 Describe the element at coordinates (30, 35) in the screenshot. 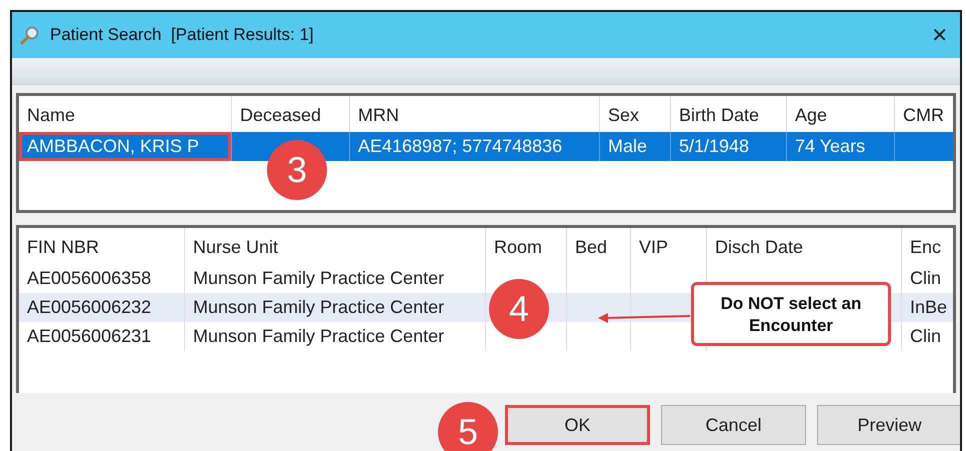

I see `magnifier-icon` at that location.